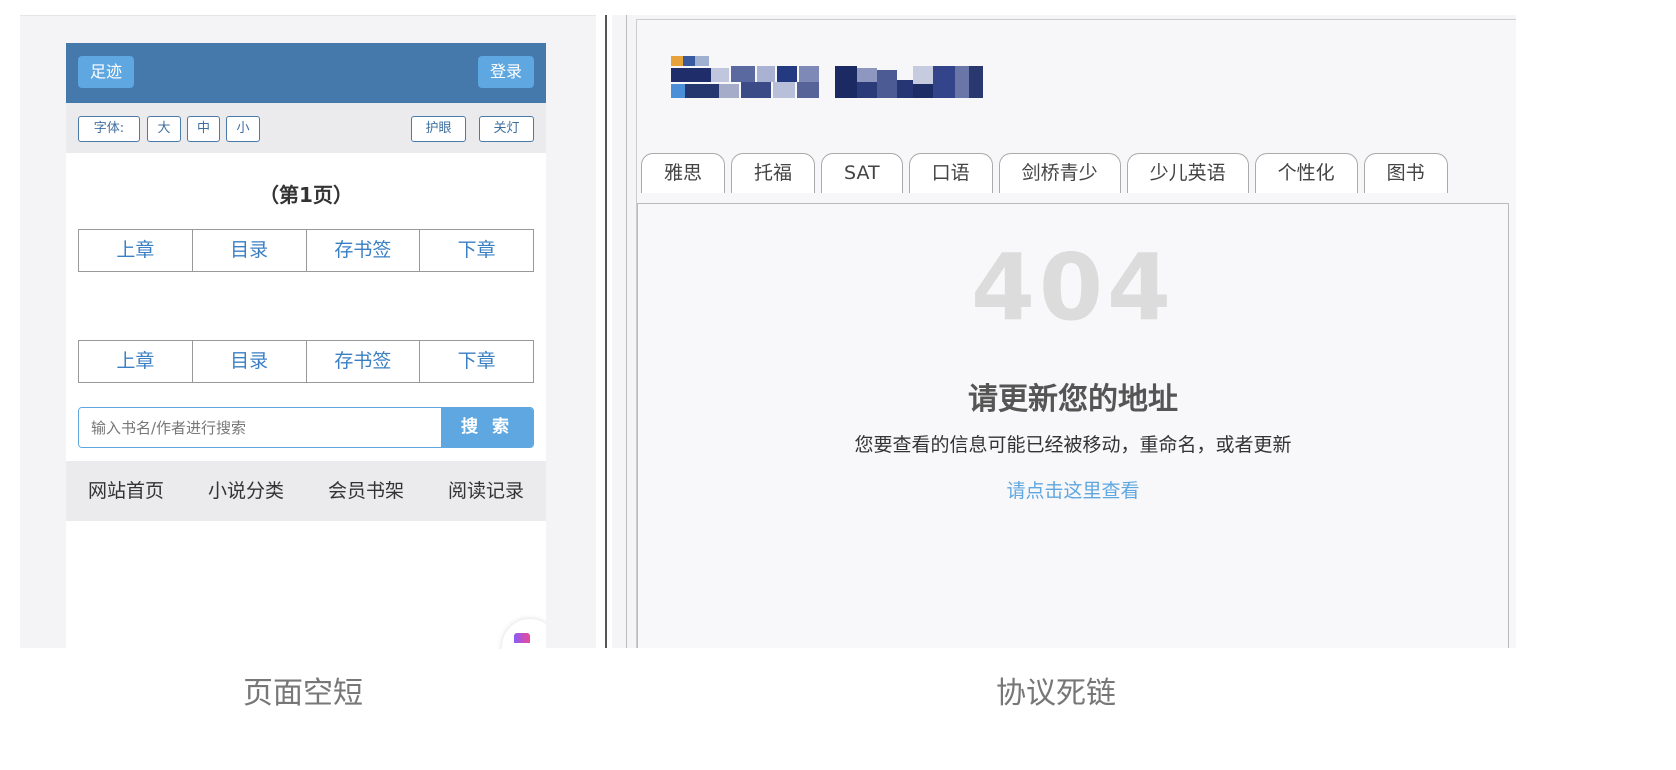  I want to click on top-bar: 足迹 登录, so click(306, 73).